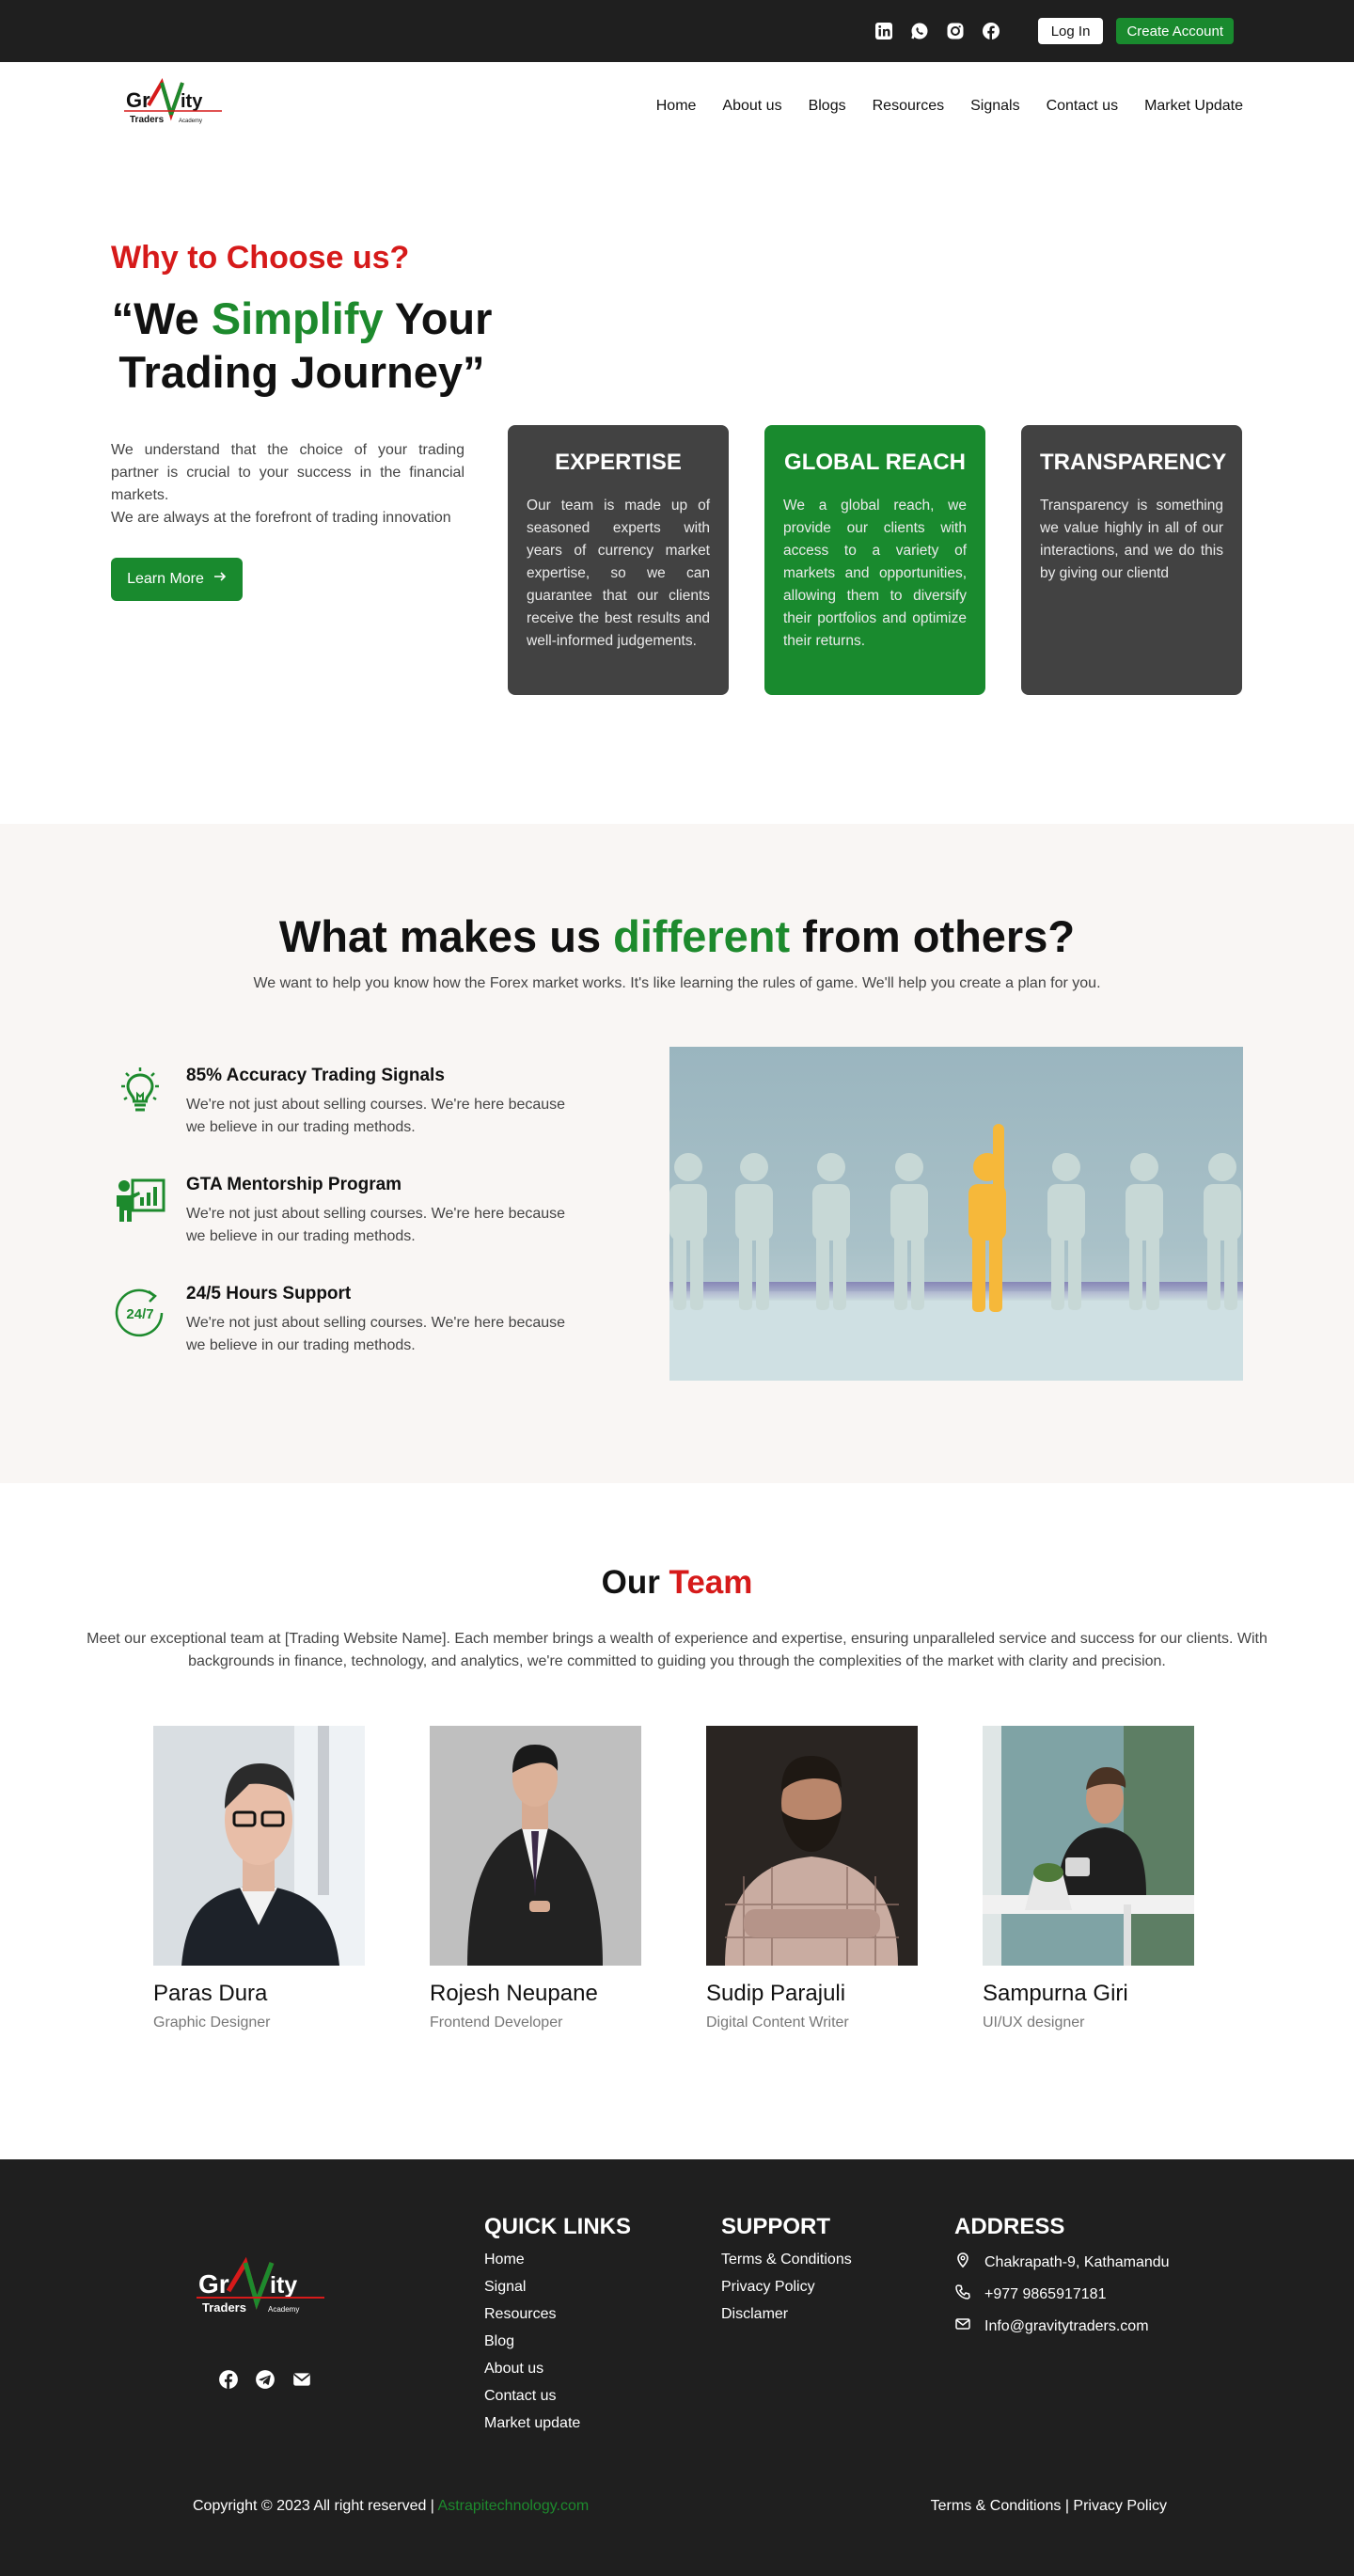  I want to click on logo-sub-traders: Traders, so click(147, 120).